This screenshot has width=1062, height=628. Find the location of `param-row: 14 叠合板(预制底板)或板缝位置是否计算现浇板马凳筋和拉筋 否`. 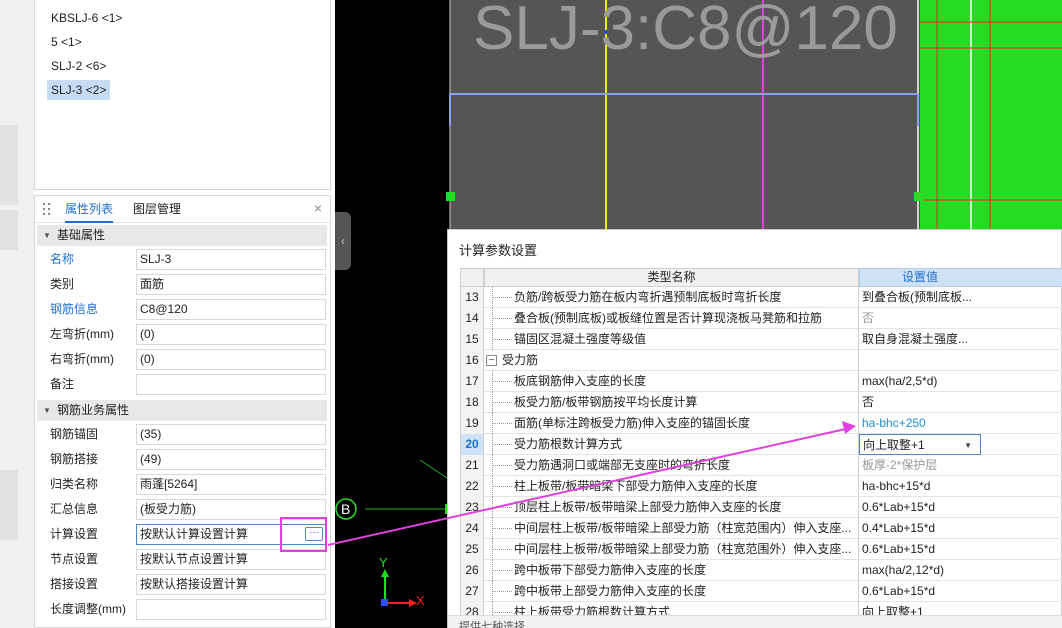

param-row: 14 叠合板(预制底板)或板缝位置是否计算现浇板马凳筋和拉筋 否 is located at coordinates (761, 318).